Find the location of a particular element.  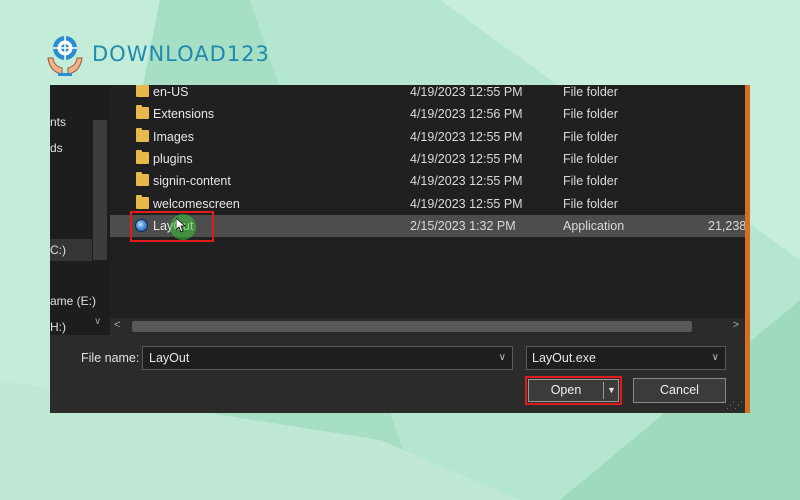

file-name: Extensions is located at coordinates (184, 114).